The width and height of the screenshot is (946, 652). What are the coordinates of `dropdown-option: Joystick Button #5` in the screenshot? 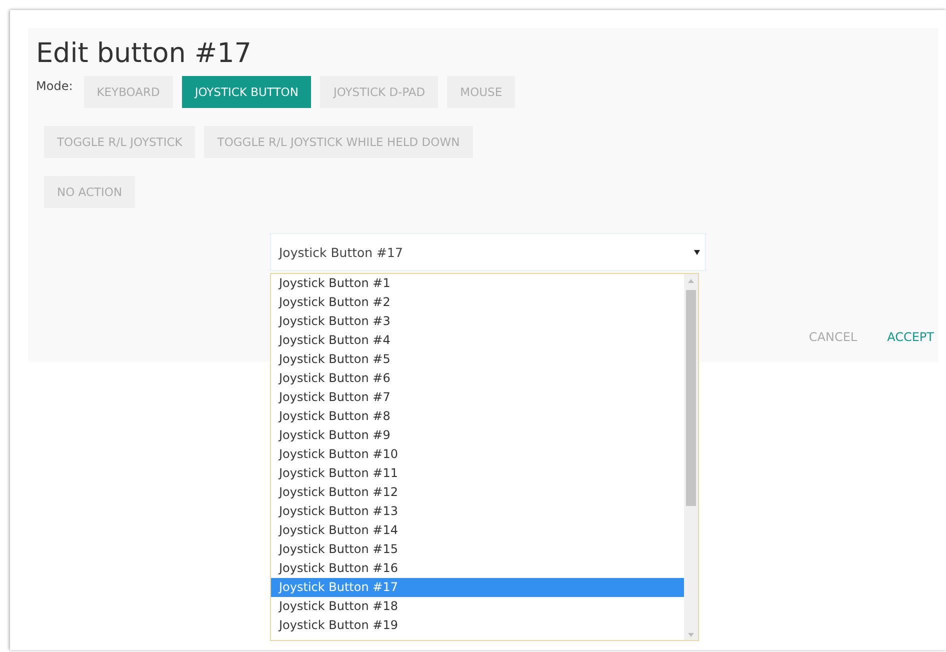 It's located at (477, 359).